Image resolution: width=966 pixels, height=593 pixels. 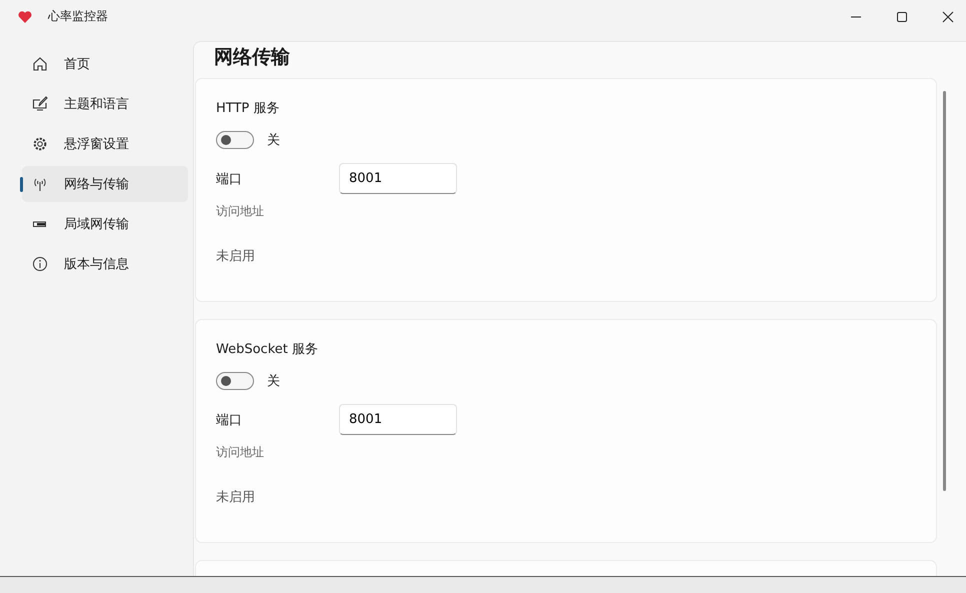 What do you see at coordinates (25, 16) in the screenshot?
I see `heart-icon` at bounding box center [25, 16].